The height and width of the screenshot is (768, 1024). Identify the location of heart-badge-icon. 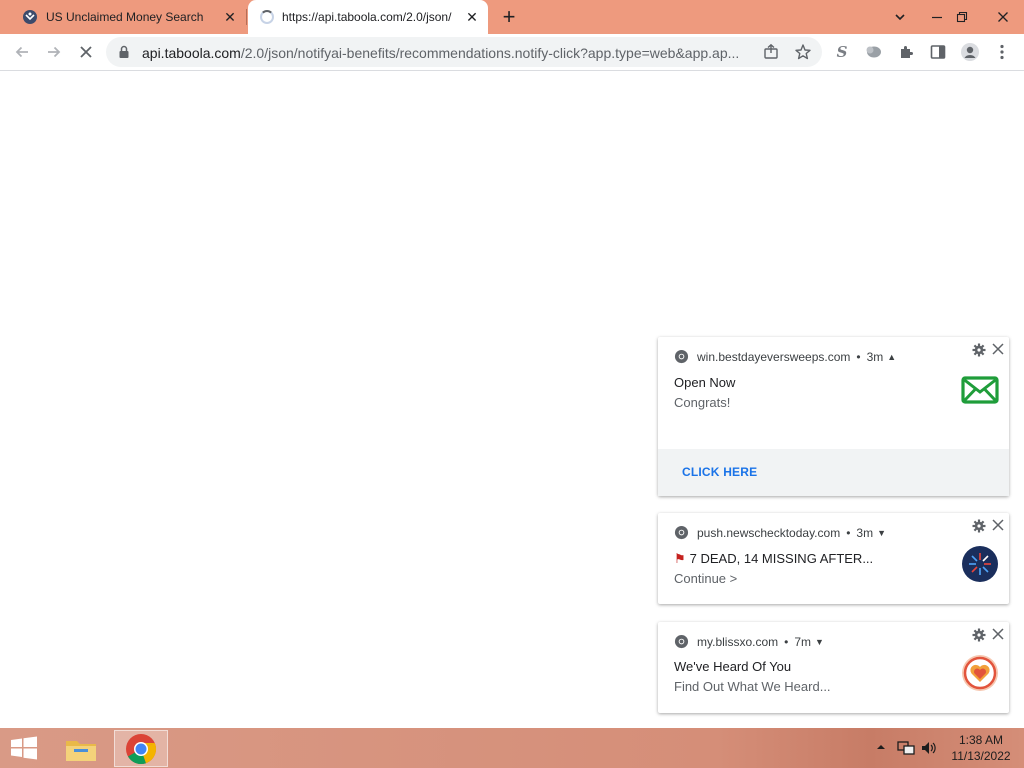
(980, 673).